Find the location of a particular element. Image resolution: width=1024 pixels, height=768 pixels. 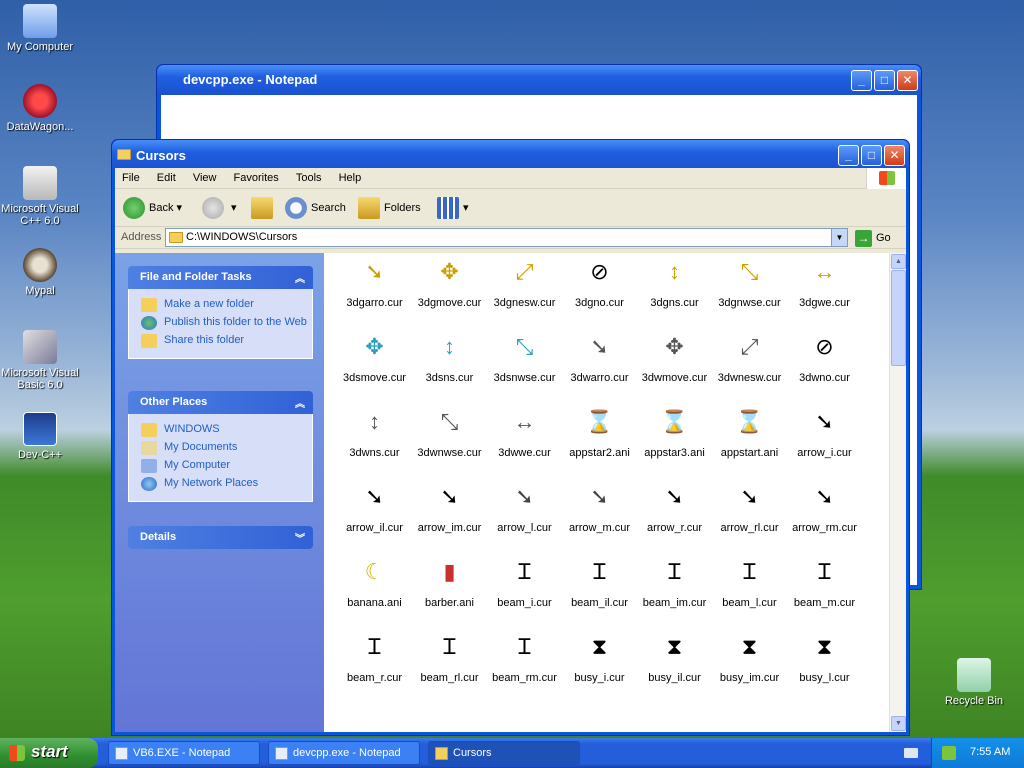

file-item: ⌛ appstar3.ani is located at coordinates (674, 433).